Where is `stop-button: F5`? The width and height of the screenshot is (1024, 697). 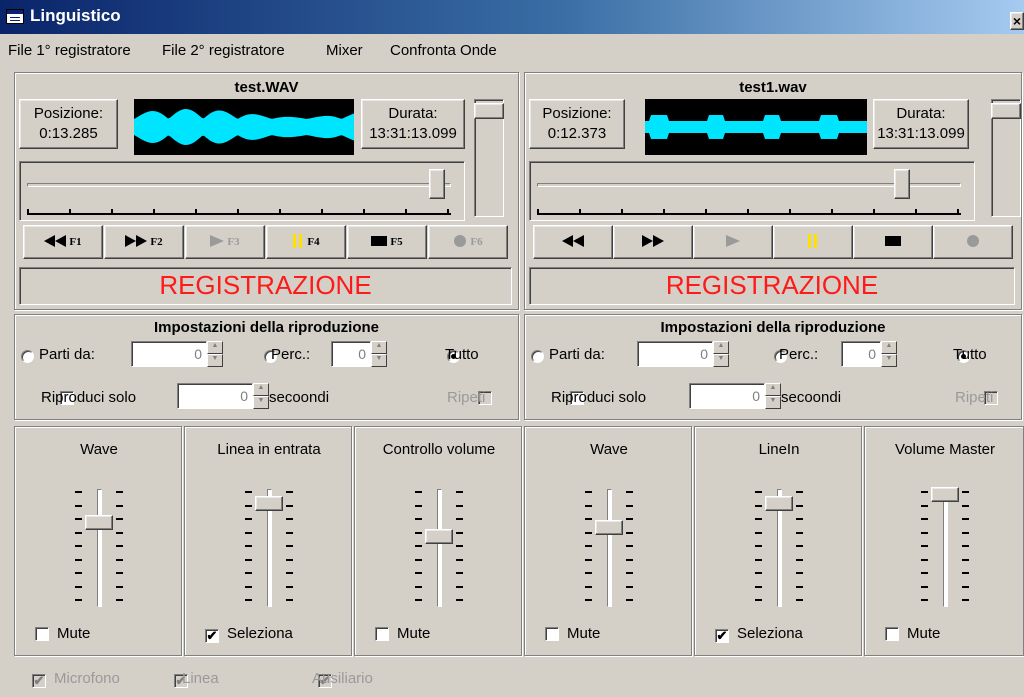
stop-button: F5 is located at coordinates (387, 242).